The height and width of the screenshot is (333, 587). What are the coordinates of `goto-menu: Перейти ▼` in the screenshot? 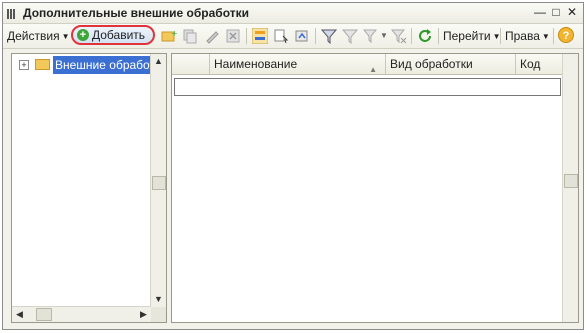 It's located at (471, 36).